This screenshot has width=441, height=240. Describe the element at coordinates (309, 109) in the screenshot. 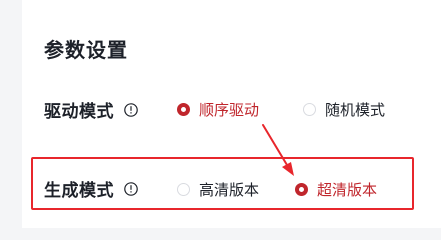

I see `radio-unselected-icon` at that location.